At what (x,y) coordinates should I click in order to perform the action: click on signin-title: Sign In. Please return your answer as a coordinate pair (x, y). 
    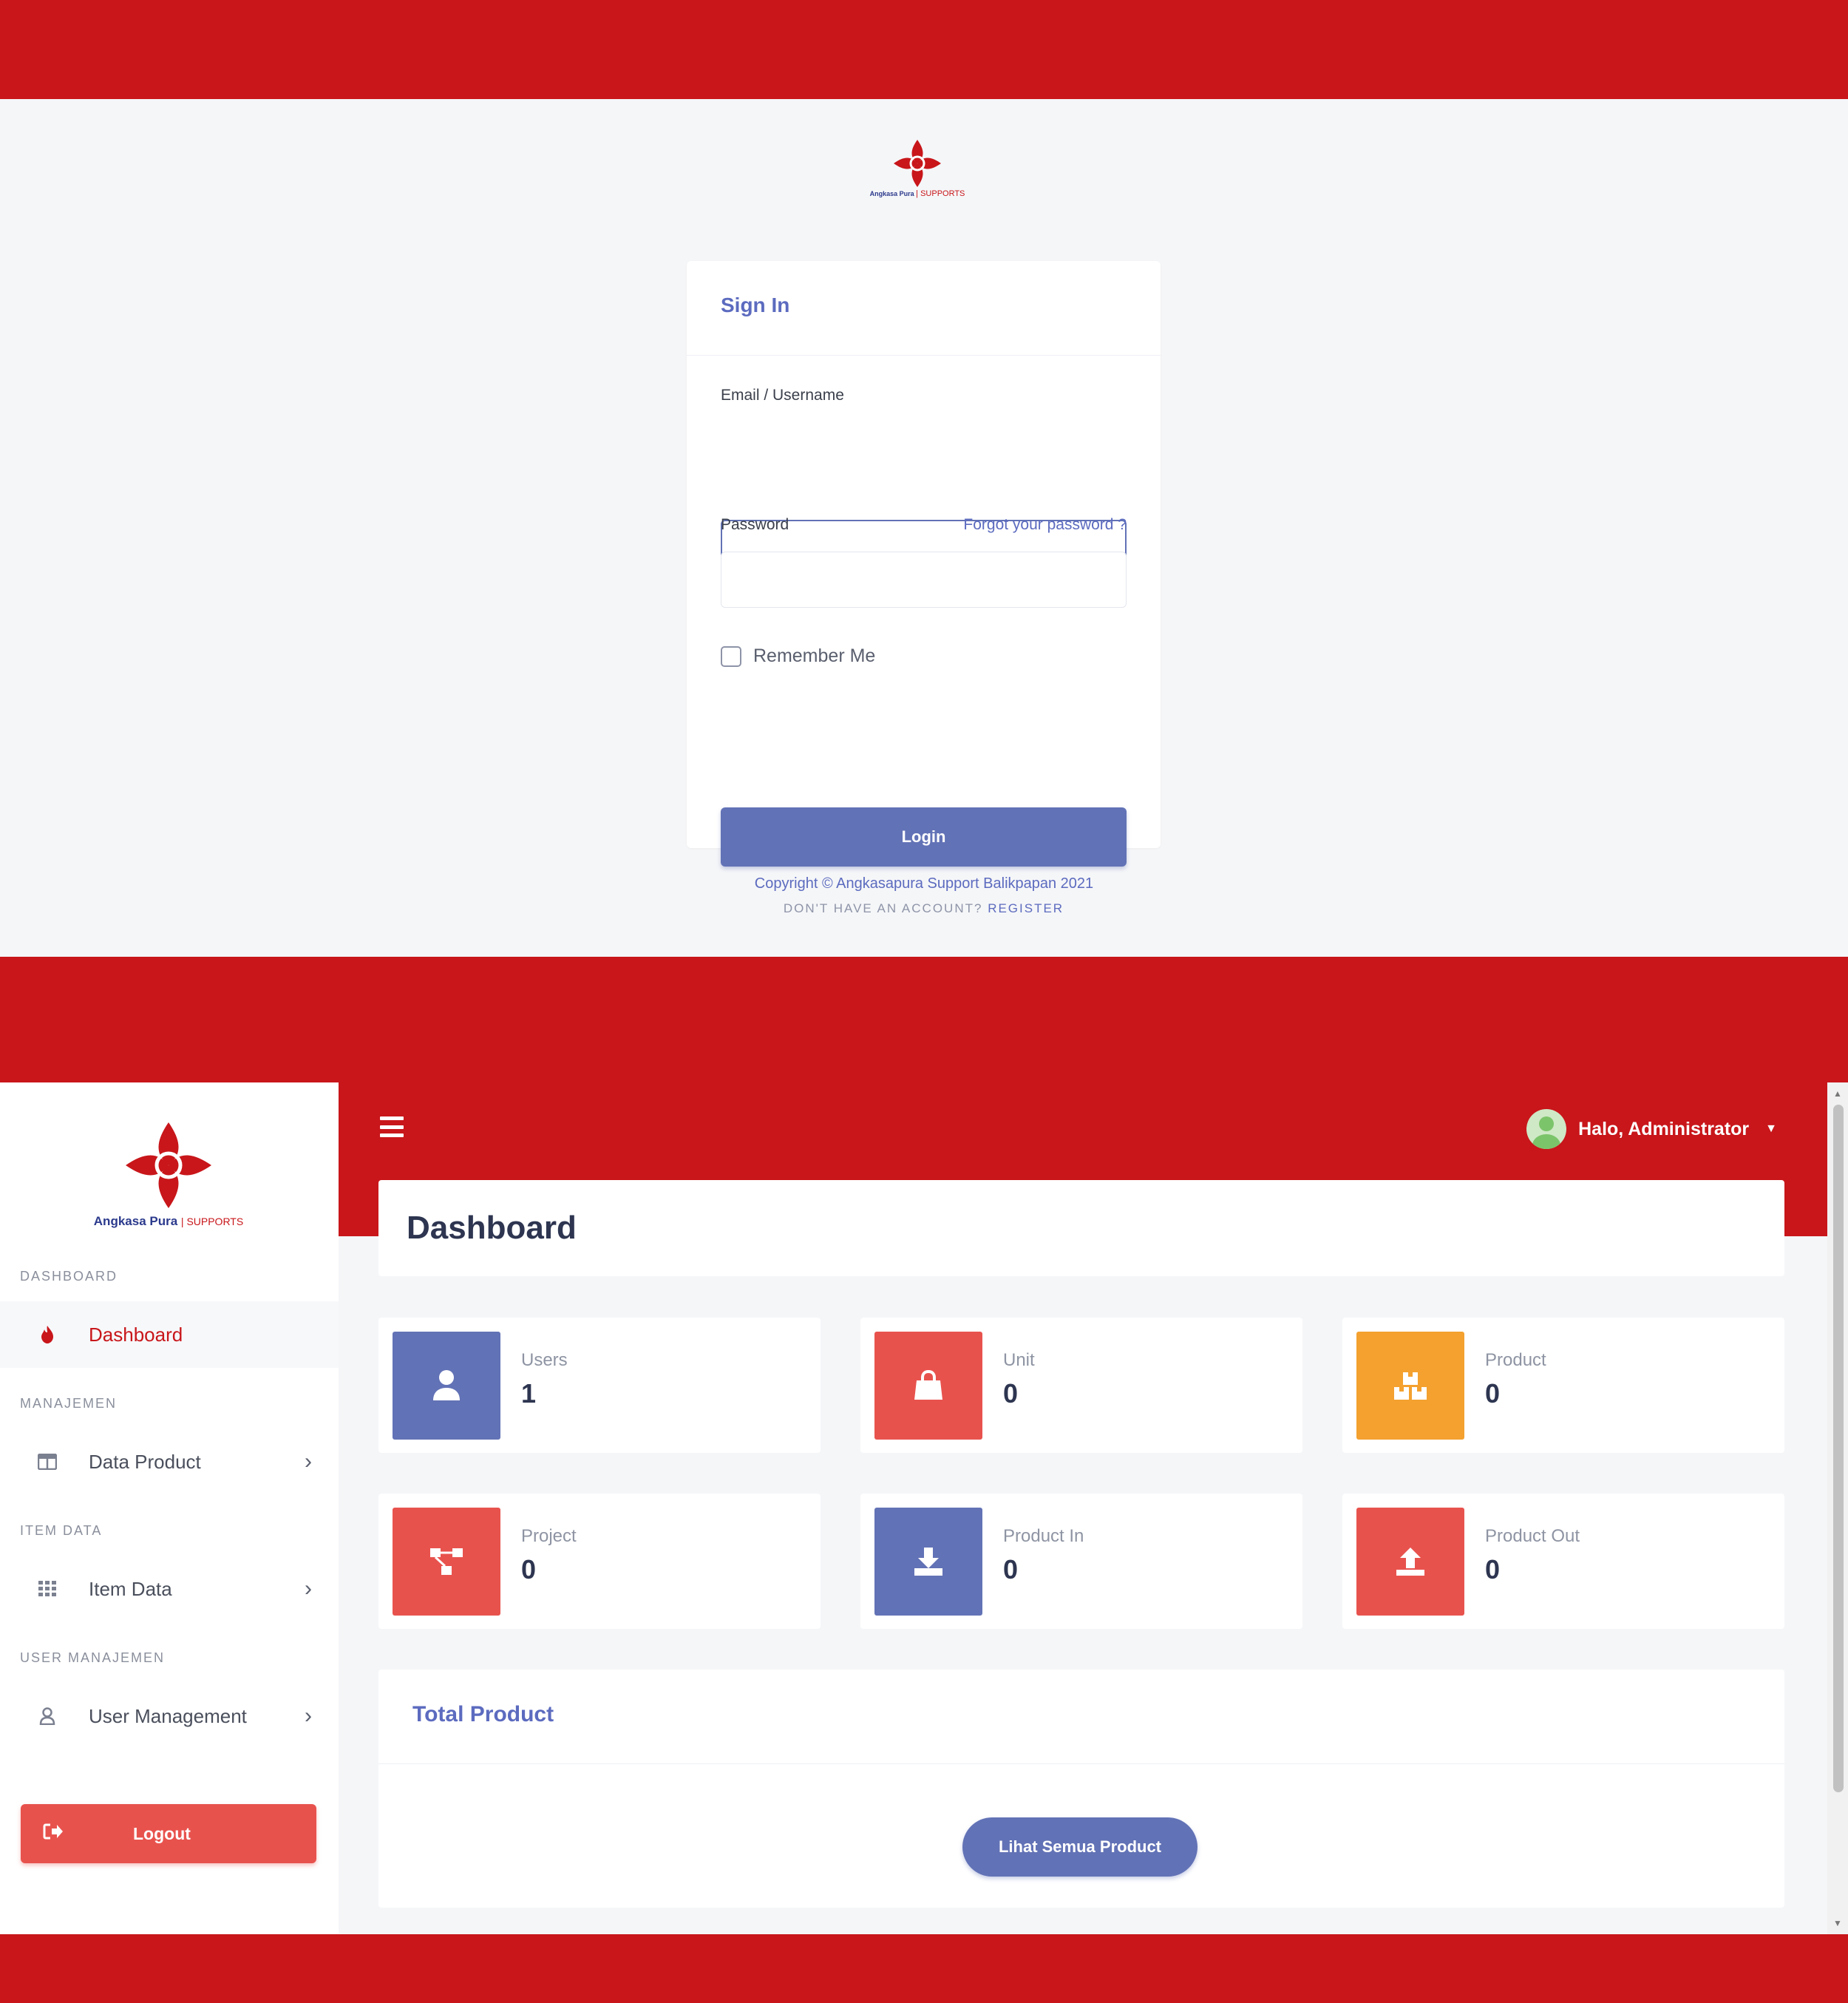
    Looking at the image, I should click on (755, 305).